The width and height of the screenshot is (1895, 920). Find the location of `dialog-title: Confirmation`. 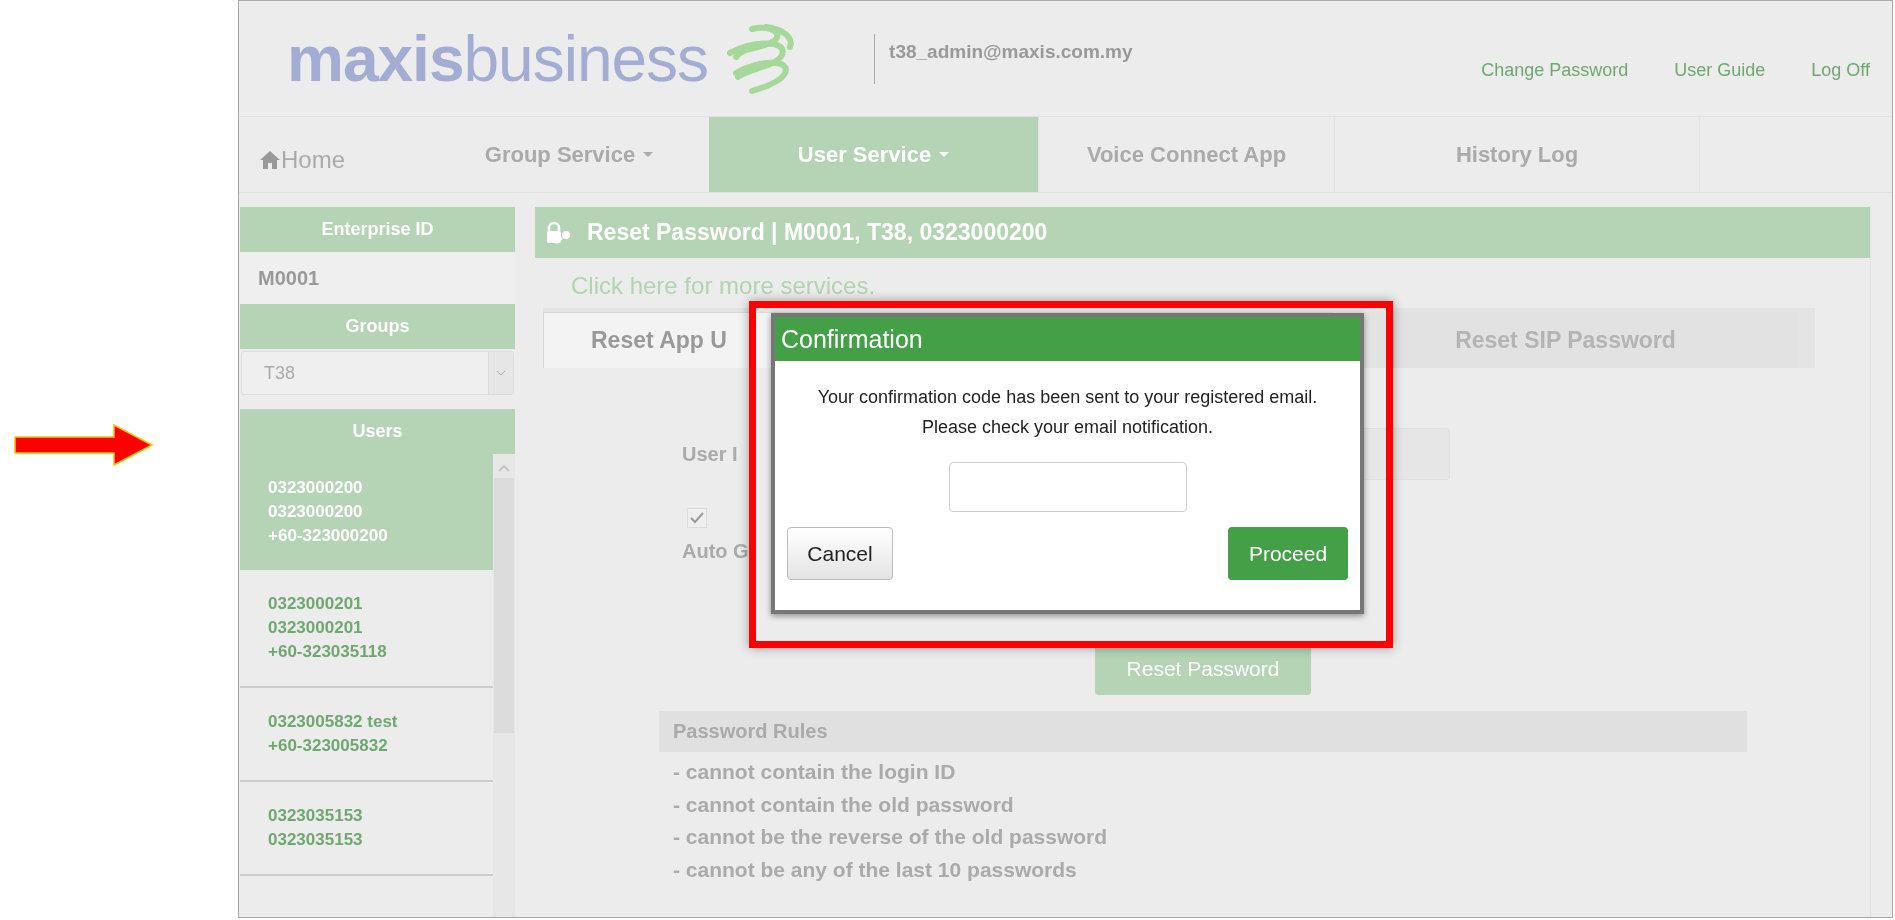

dialog-title: Confirmation is located at coordinates (1067, 339).